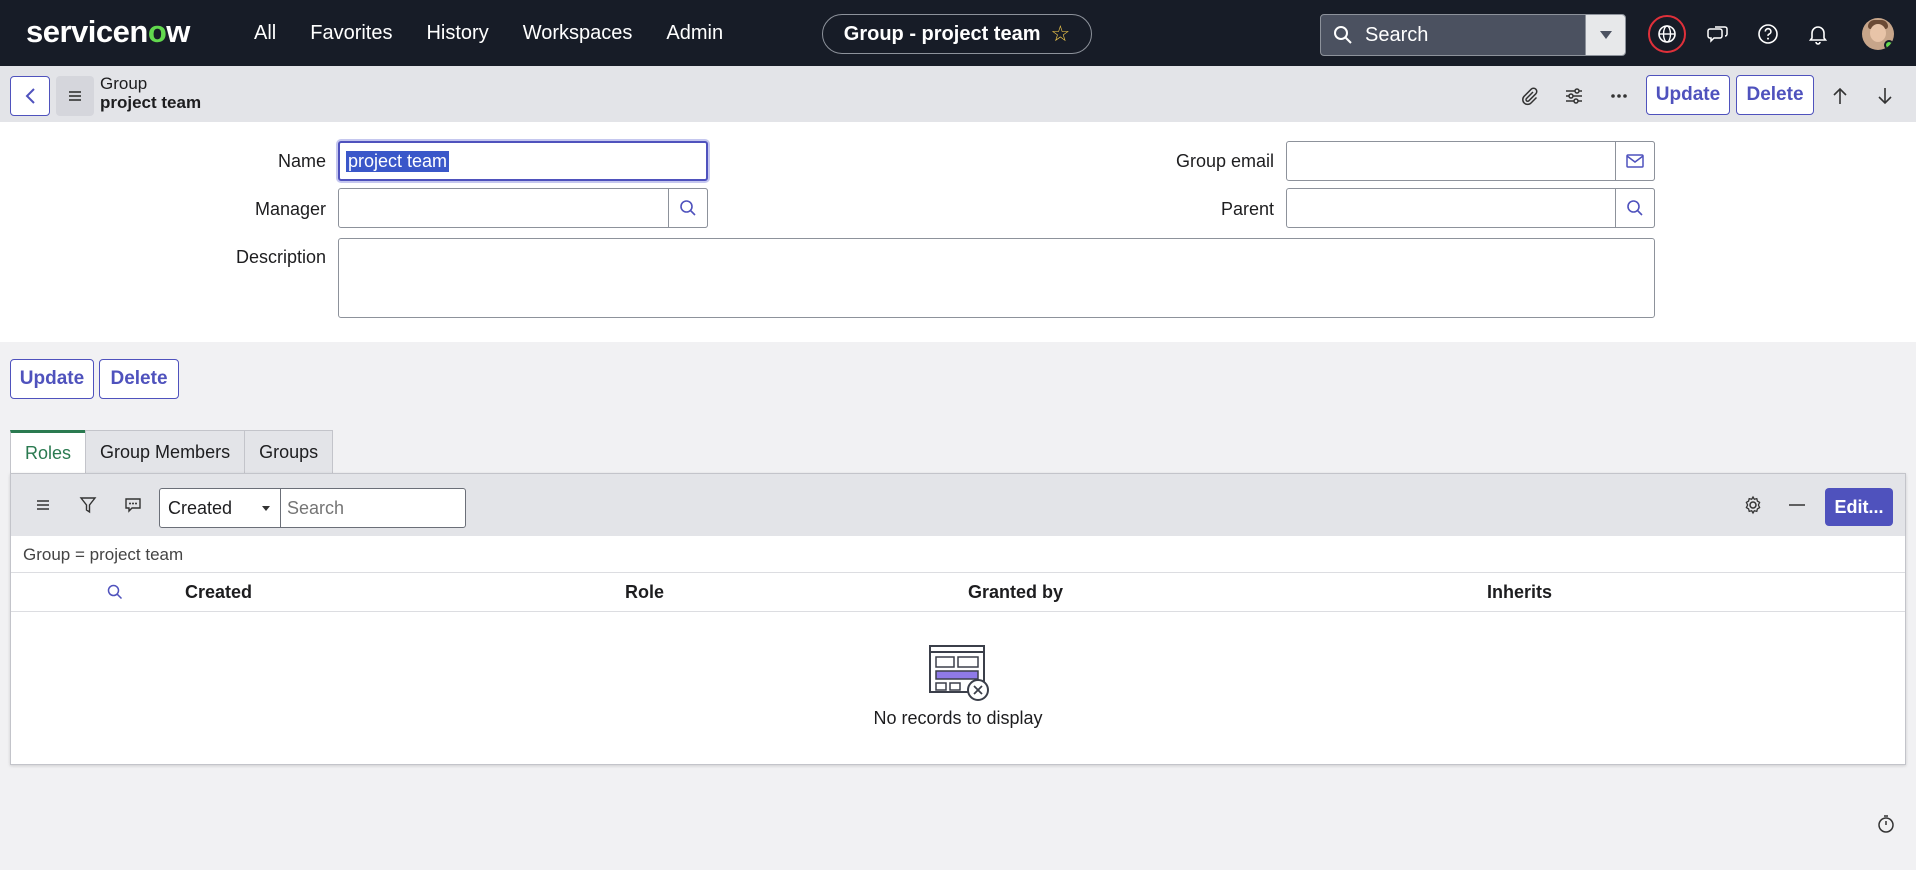 Image resolution: width=1916 pixels, height=870 pixels. I want to click on nav-link-all: All, so click(265, 33).